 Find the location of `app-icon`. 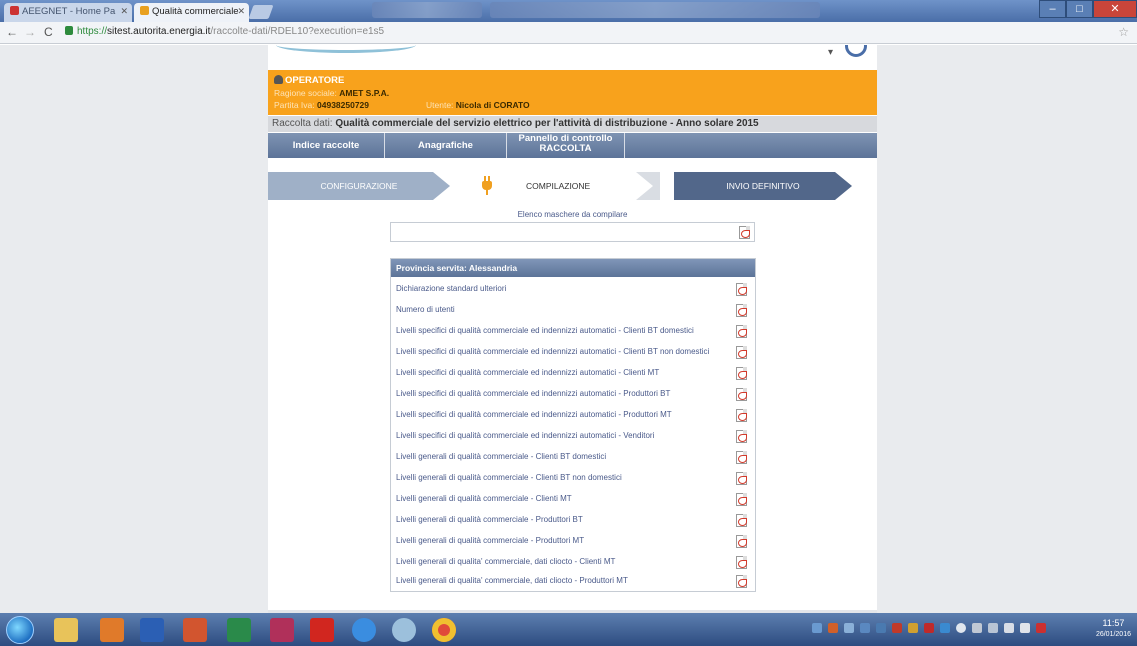

app-icon is located at coordinates (404, 630).